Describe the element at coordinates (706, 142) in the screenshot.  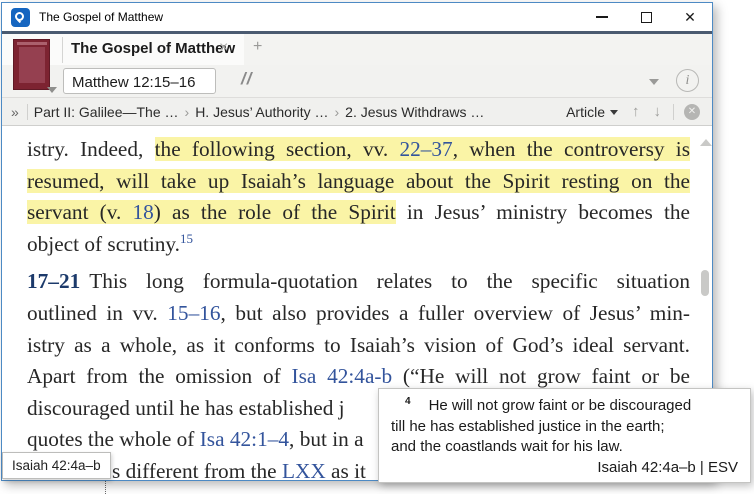
I see `scroll-up-arrow-icon` at that location.